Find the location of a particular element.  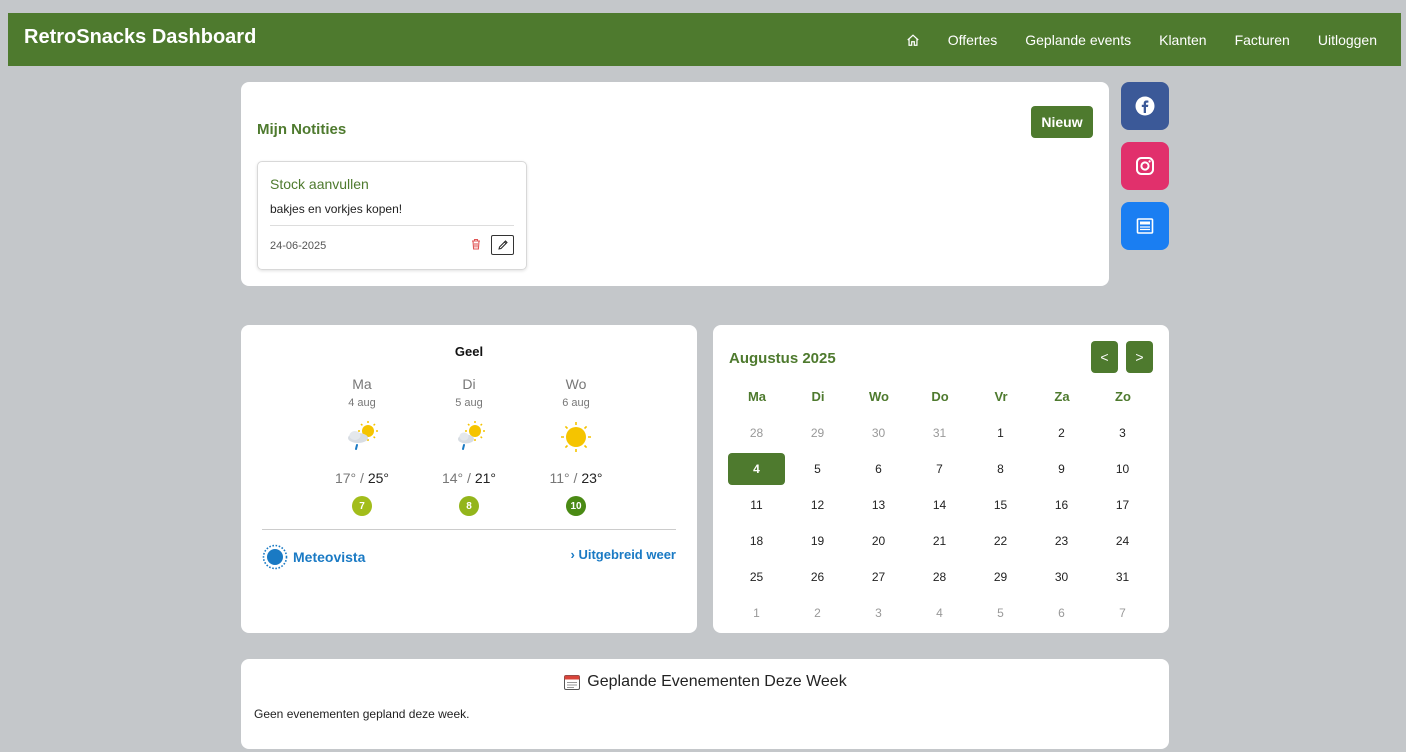

facebook-button is located at coordinates (1145, 106).